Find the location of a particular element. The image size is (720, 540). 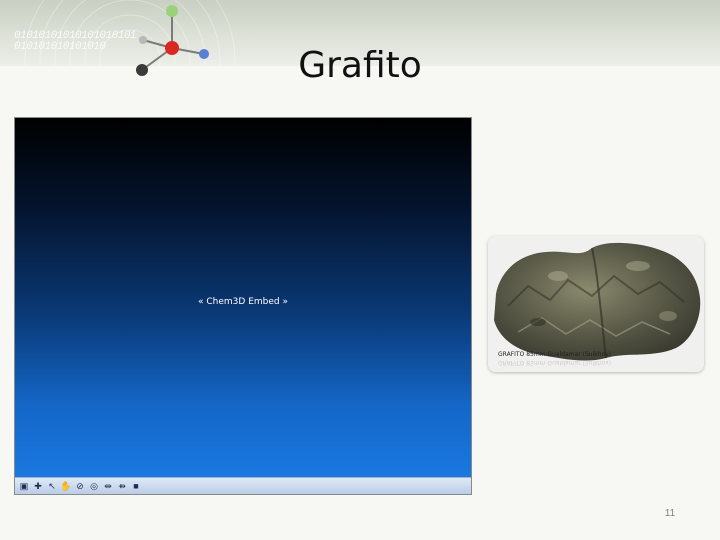

atom-icon: ⇻ is located at coordinates (122, 486).